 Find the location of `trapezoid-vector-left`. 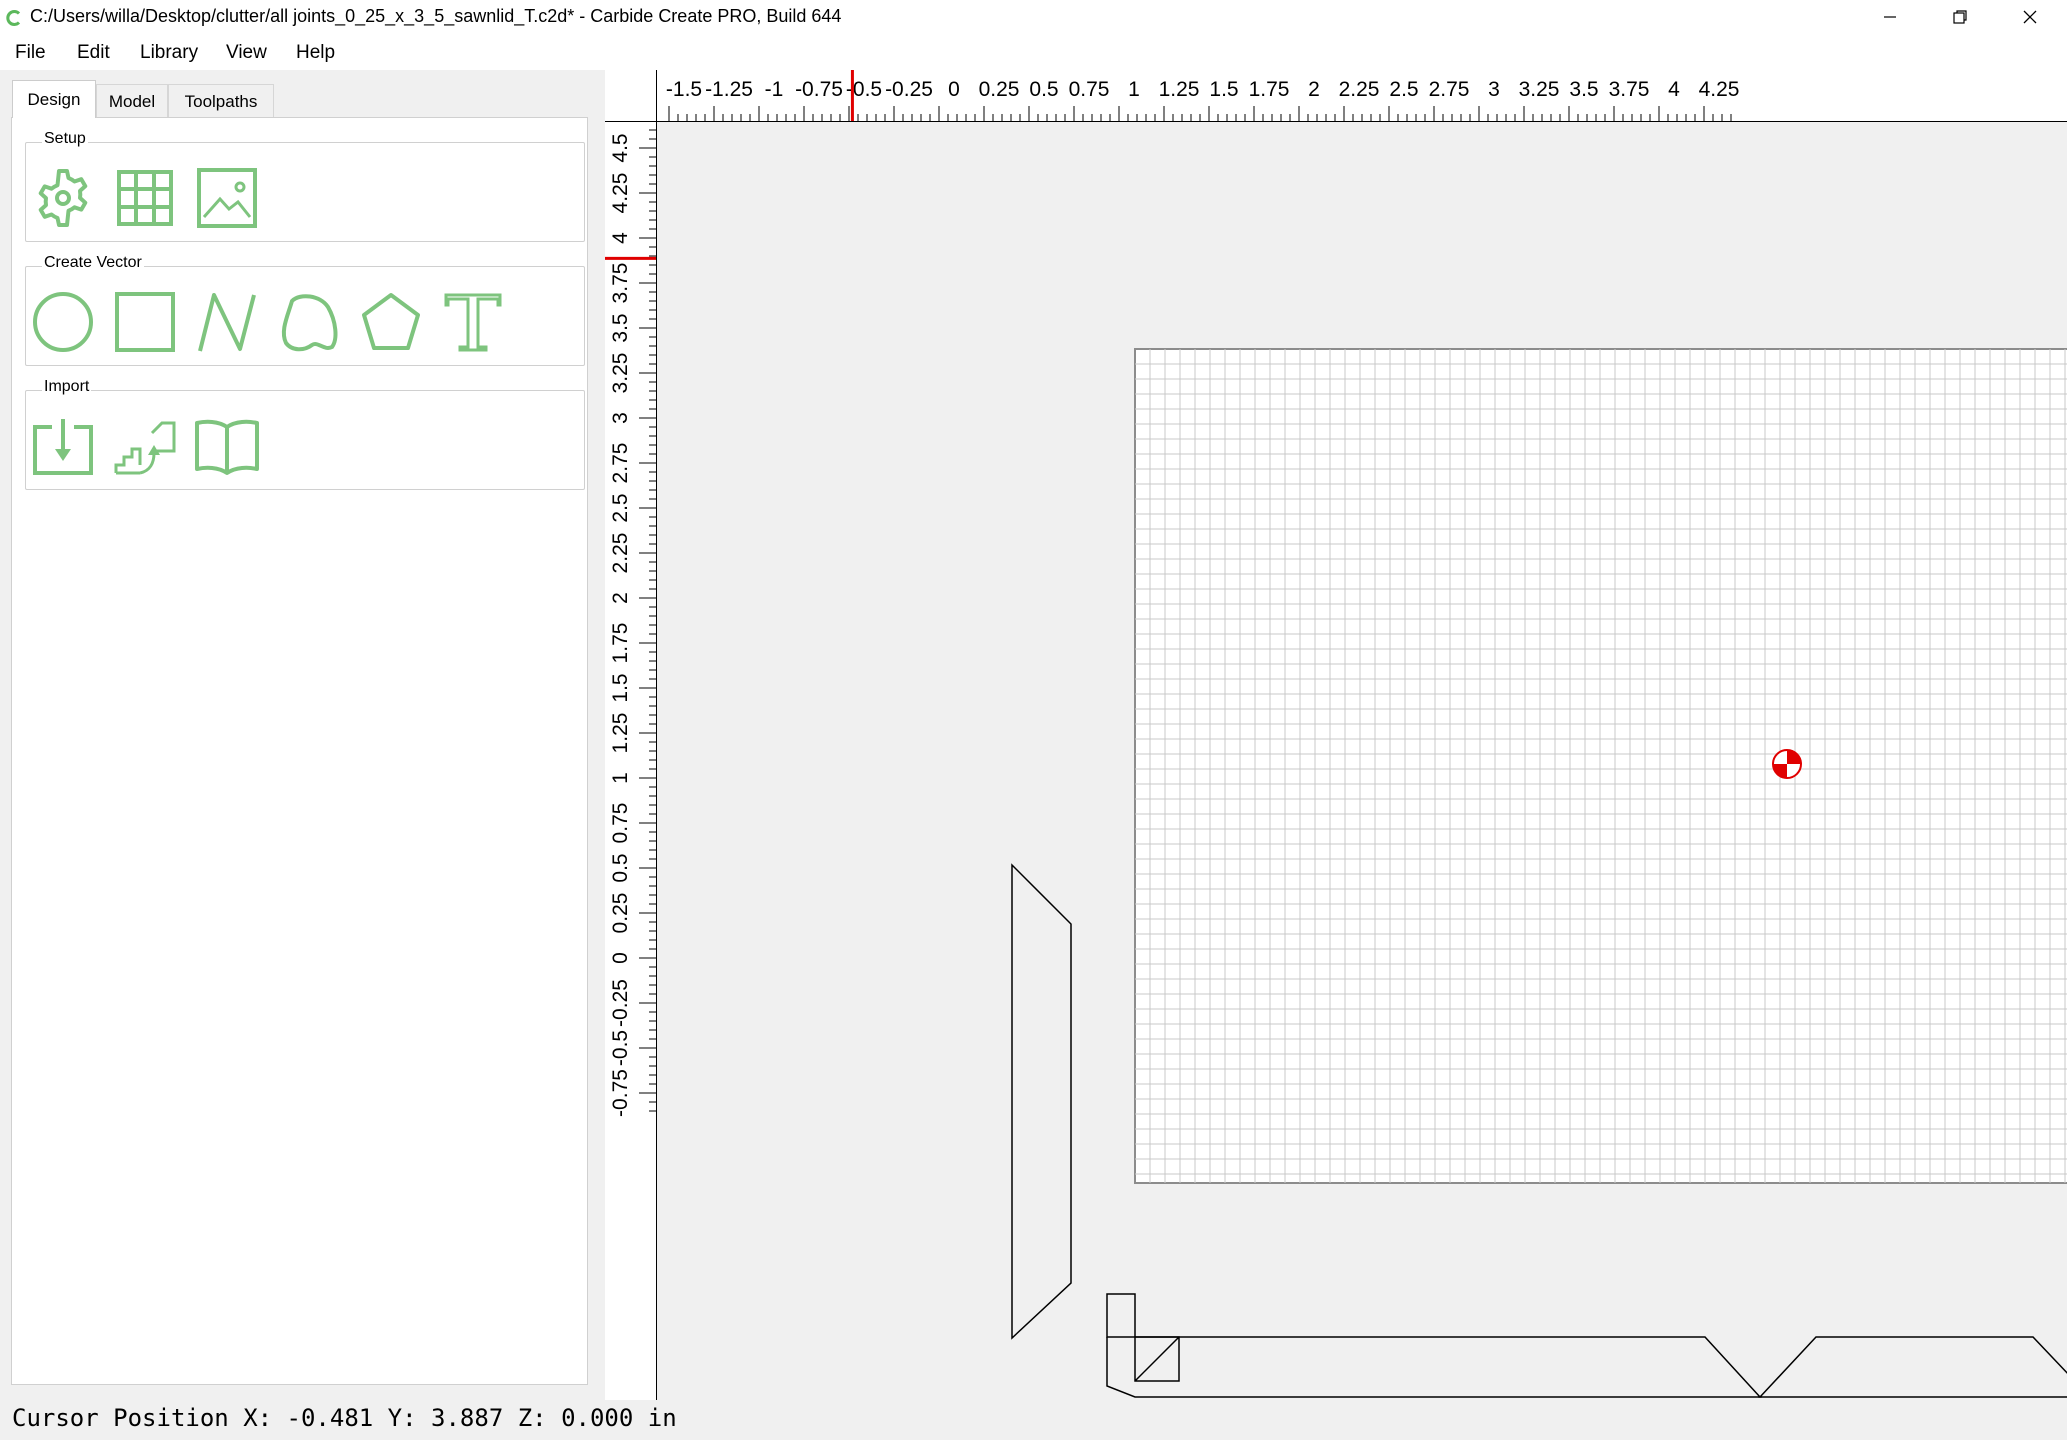

trapezoid-vector-left is located at coordinates (1041, 1101).